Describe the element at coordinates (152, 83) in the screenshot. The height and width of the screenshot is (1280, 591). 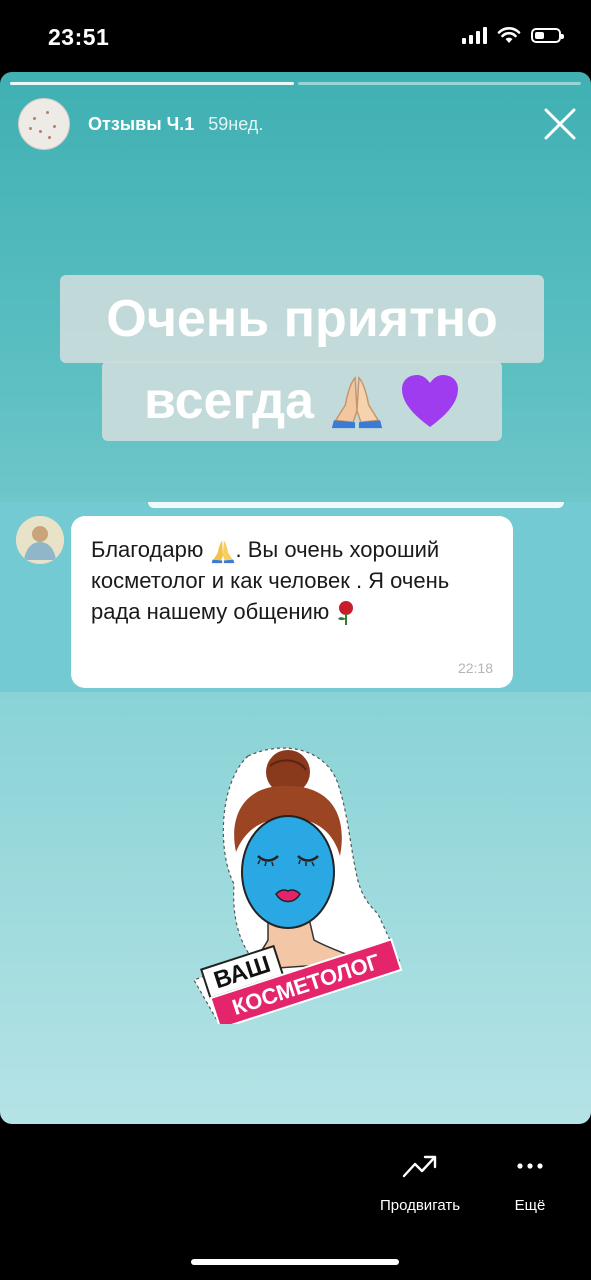
I see `progress-segment-current` at that location.